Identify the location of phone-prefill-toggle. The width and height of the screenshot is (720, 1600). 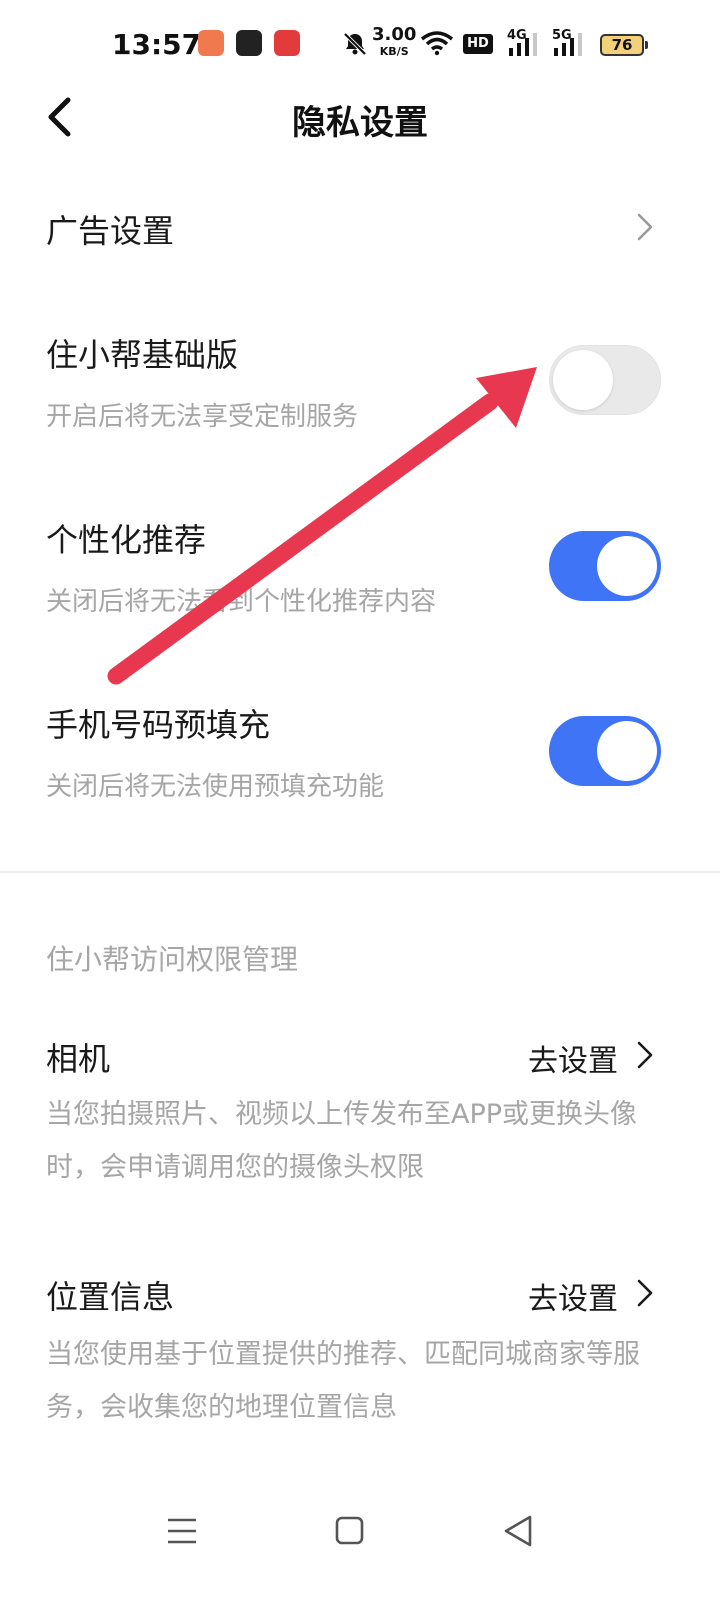
(605, 751).